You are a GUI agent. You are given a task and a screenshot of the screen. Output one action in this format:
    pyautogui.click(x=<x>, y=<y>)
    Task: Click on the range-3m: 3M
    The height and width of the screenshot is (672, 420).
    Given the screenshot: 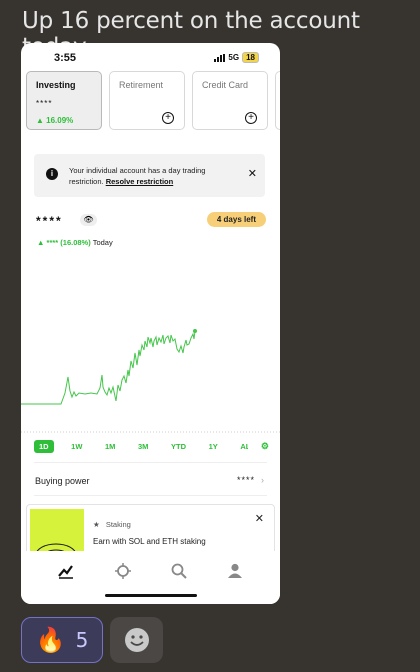 What is the action you would take?
    pyautogui.click(x=143, y=446)
    